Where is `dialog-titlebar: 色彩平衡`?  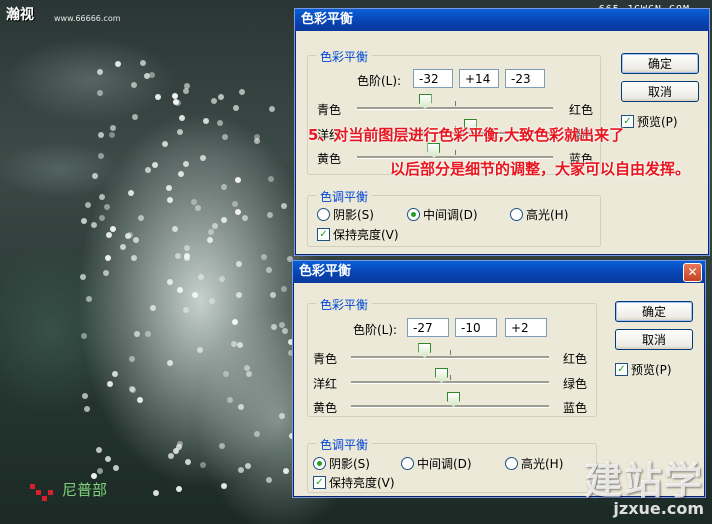
dialog-titlebar: 色彩平衡 is located at coordinates (502, 20).